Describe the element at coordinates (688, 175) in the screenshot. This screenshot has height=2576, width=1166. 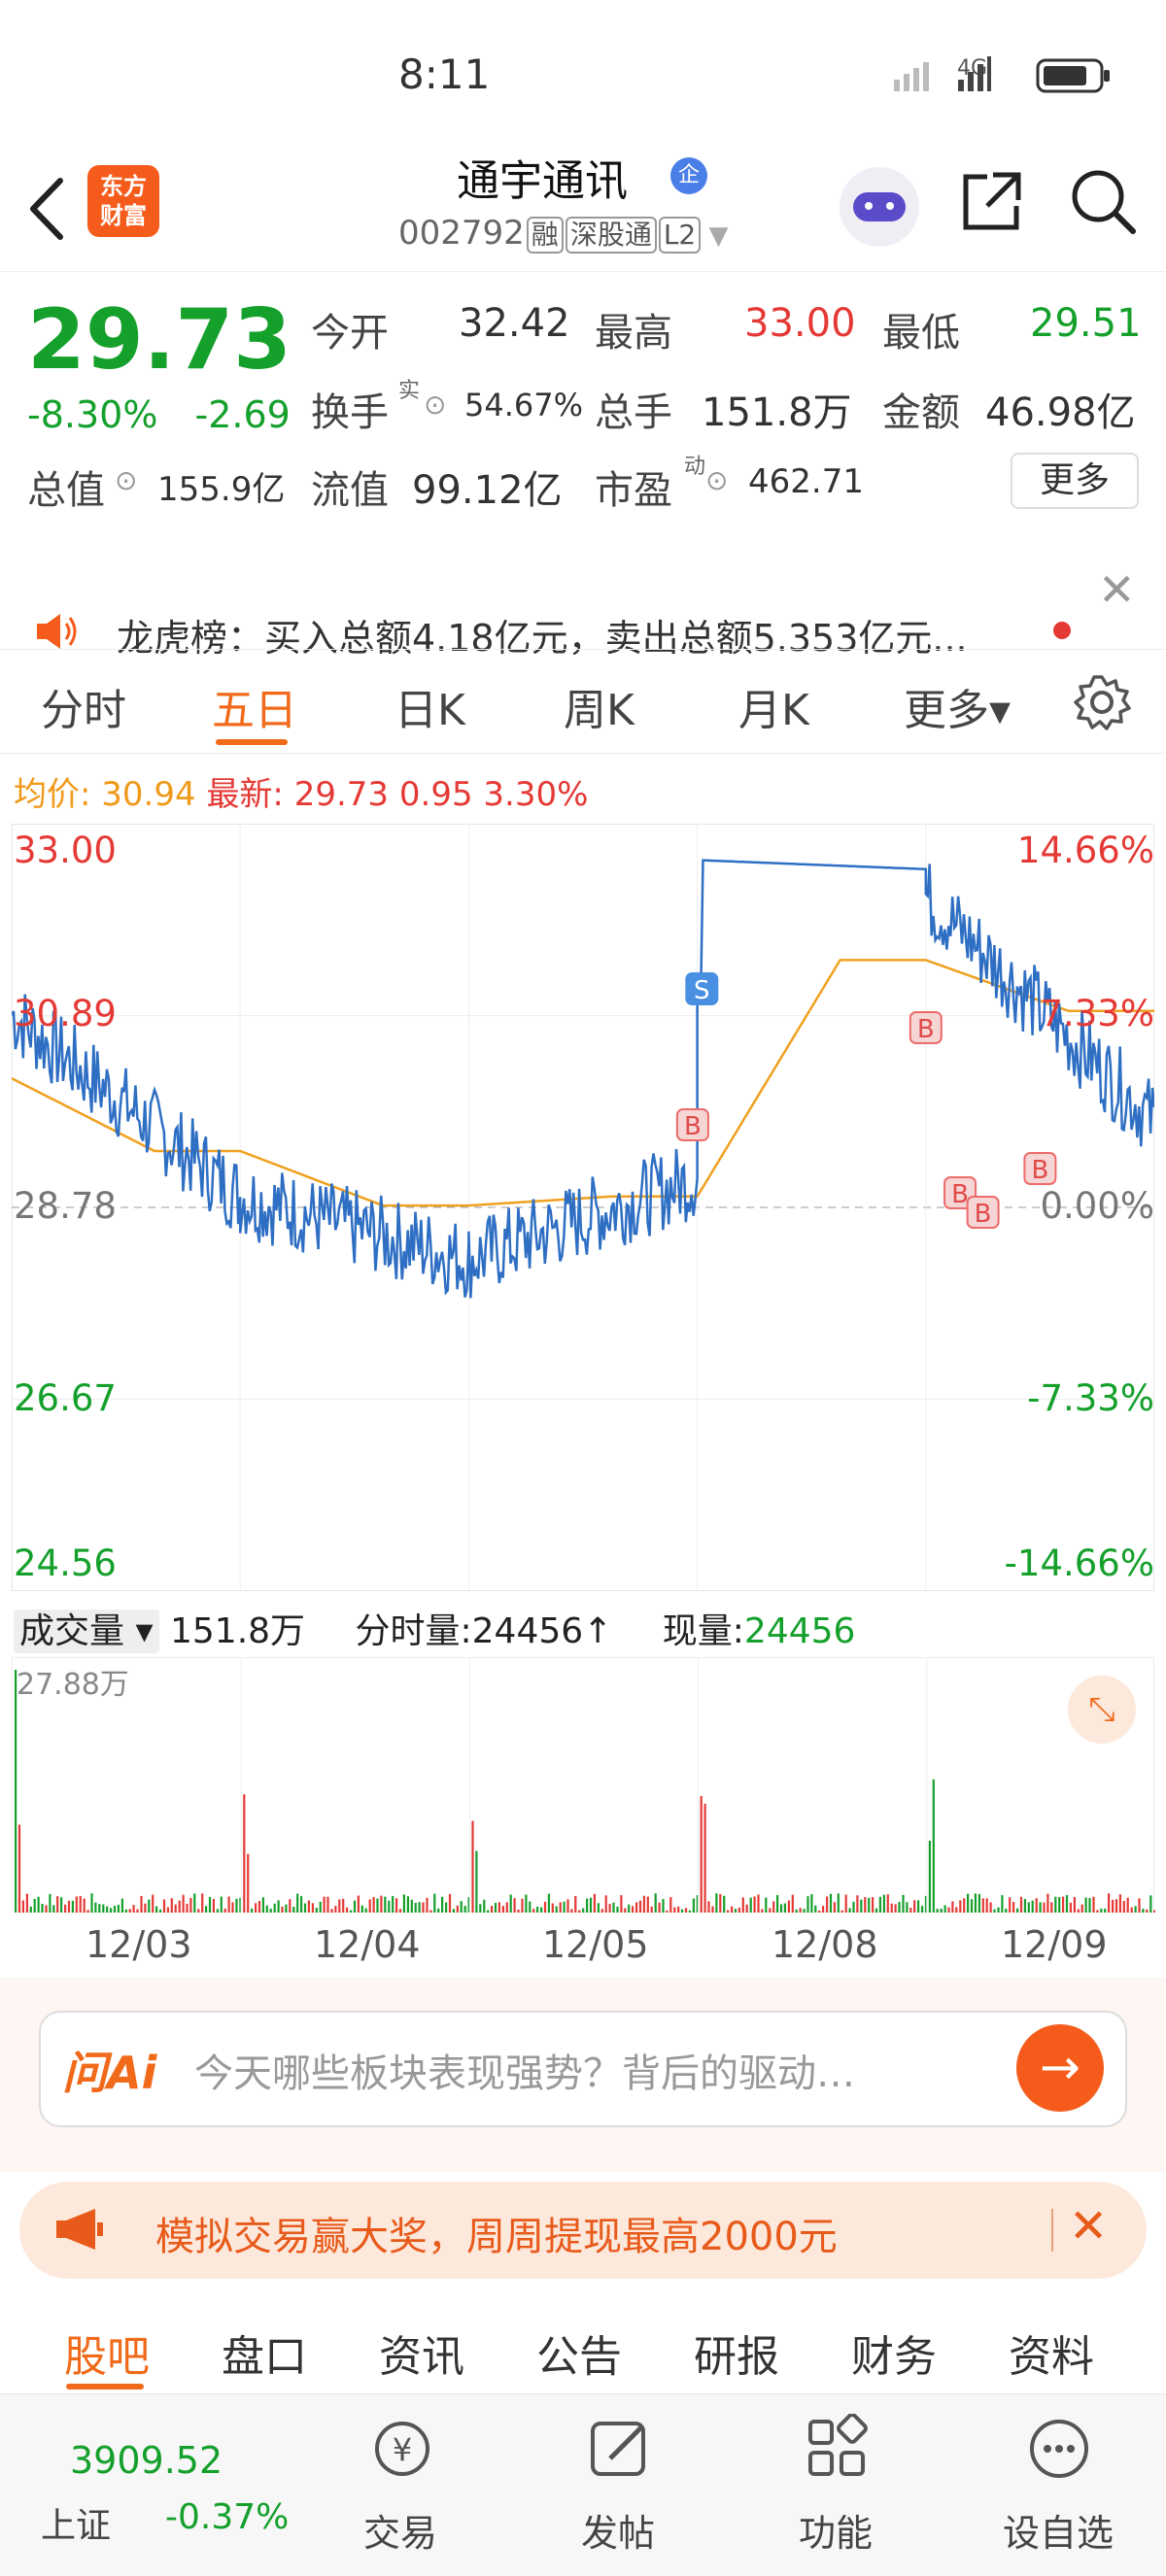
I see `enterprise-badge: 企` at that location.